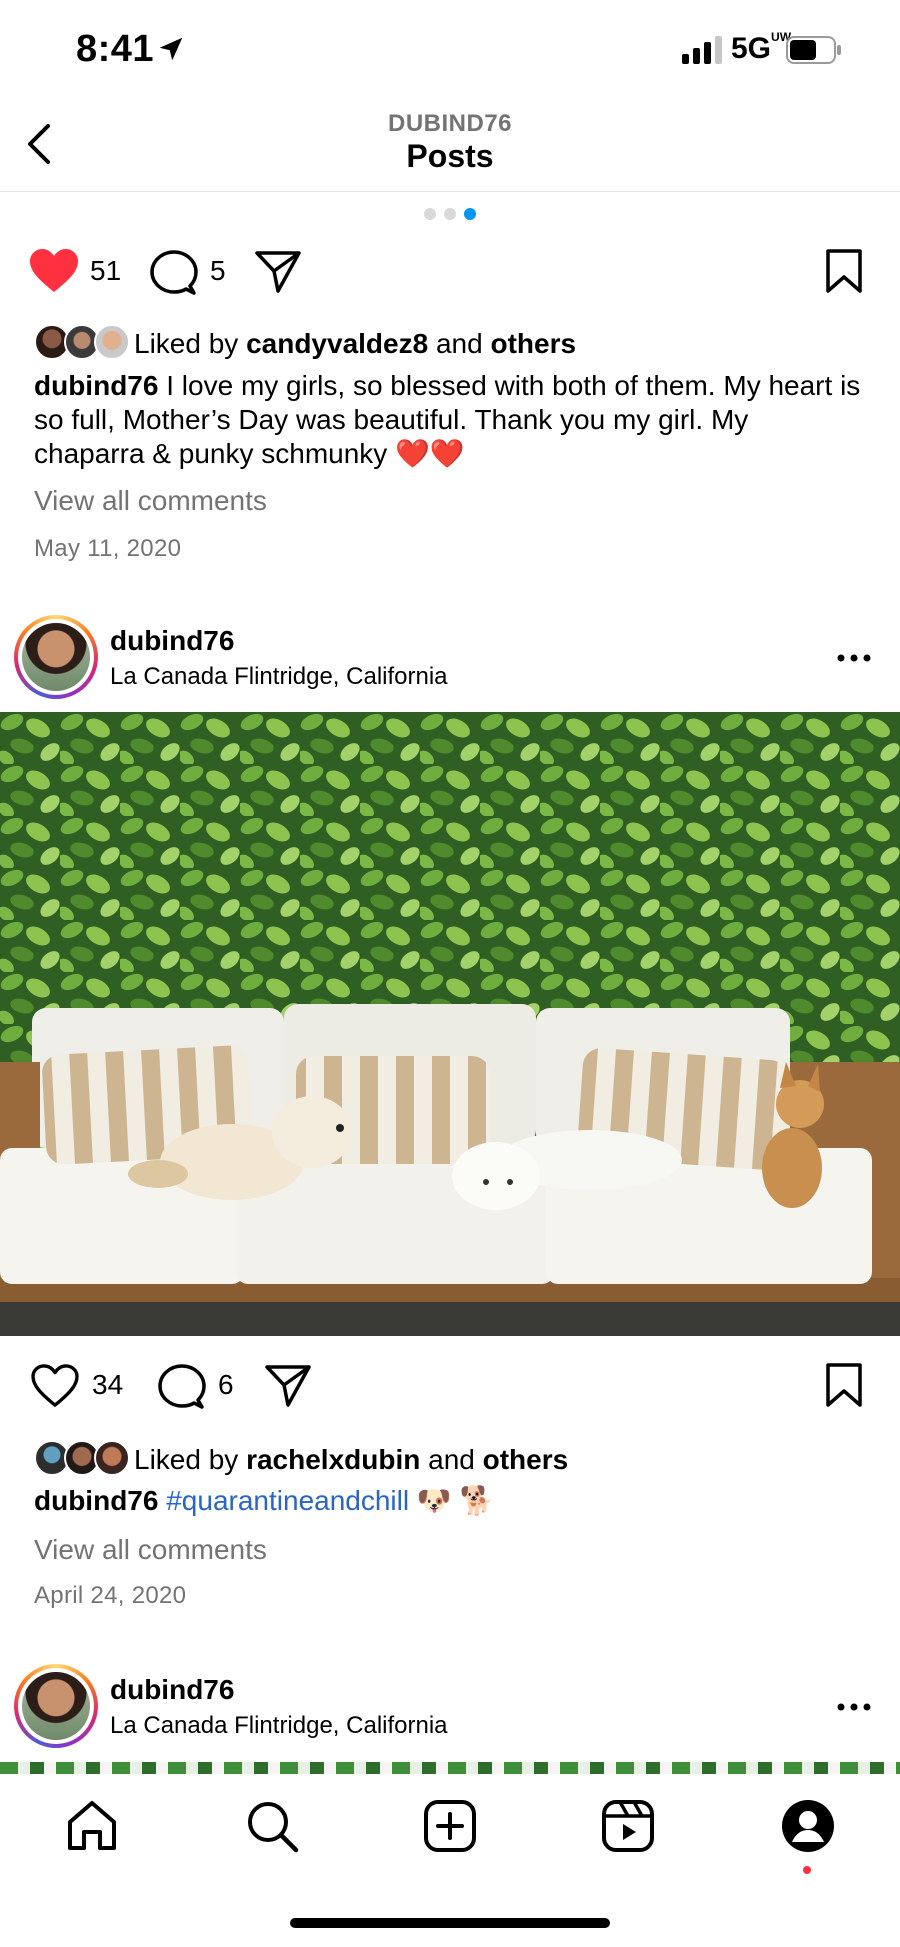 Image resolution: width=900 pixels, height=1947 pixels. What do you see at coordinates (808, 1826) in the screenshot?
I see `profile-icon` at bounding box center [808, 1826].